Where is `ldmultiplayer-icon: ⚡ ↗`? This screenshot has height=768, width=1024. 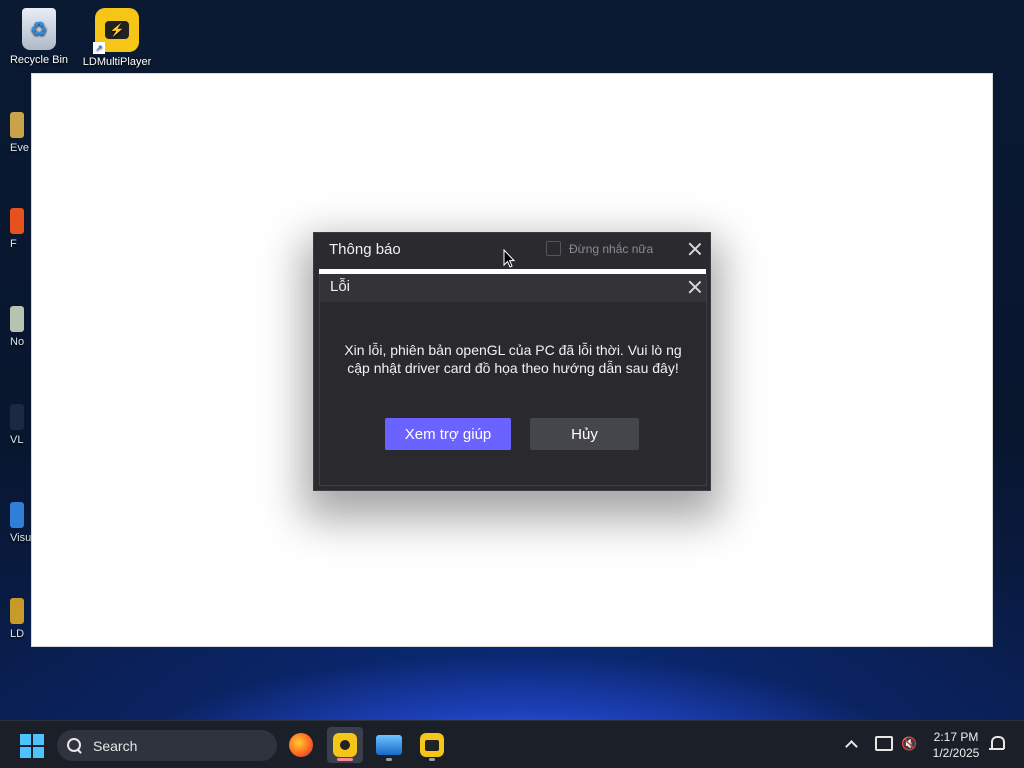 ldmultiplayer-icon: ⚡ ↗ is located at coordinates (116, 31).